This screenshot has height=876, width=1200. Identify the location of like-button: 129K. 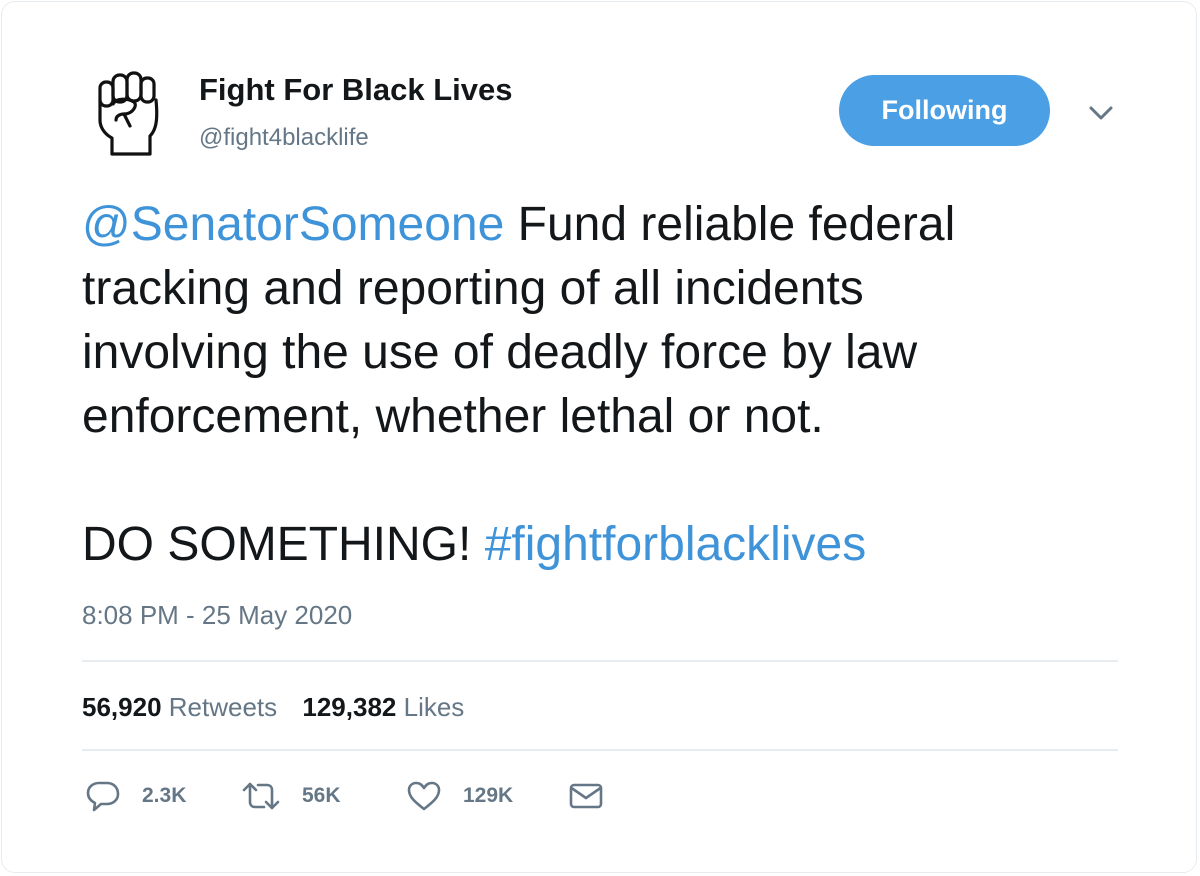
(488, 796).